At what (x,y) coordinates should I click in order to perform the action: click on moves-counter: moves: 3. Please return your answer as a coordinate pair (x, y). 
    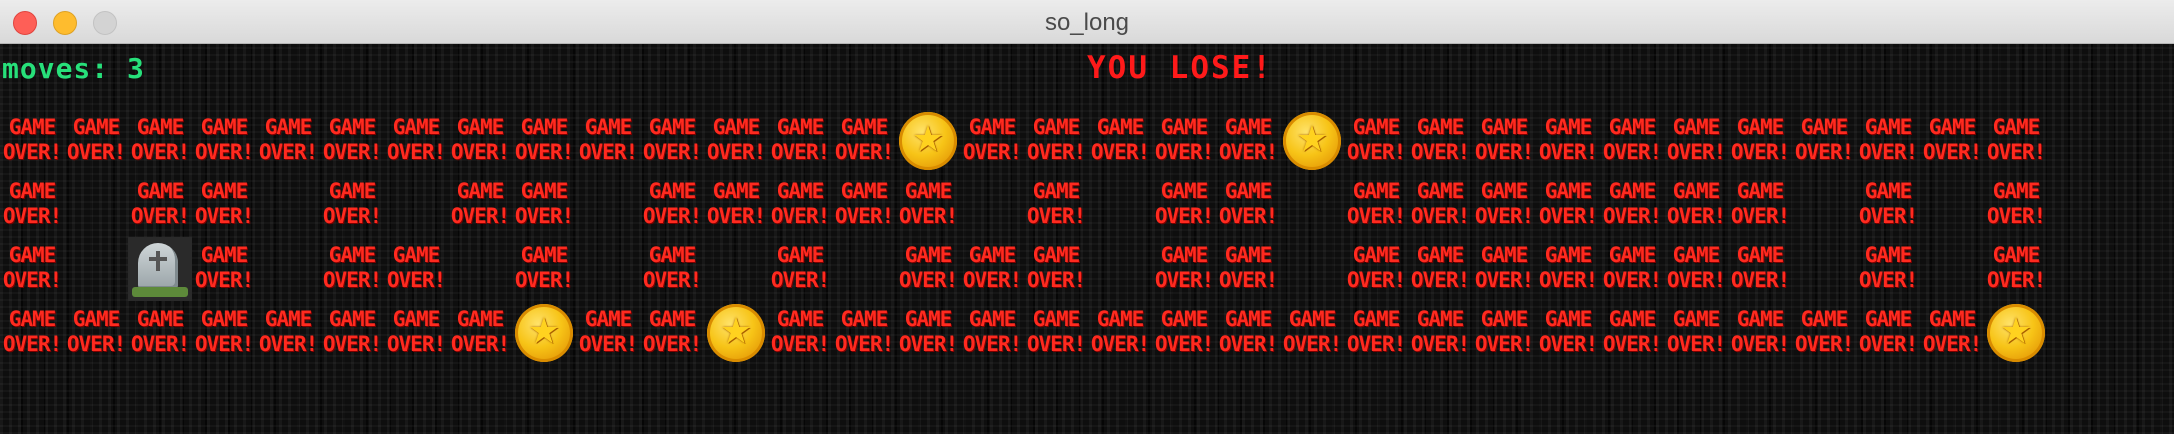
    Looking at the image, I should click on (73, 68).